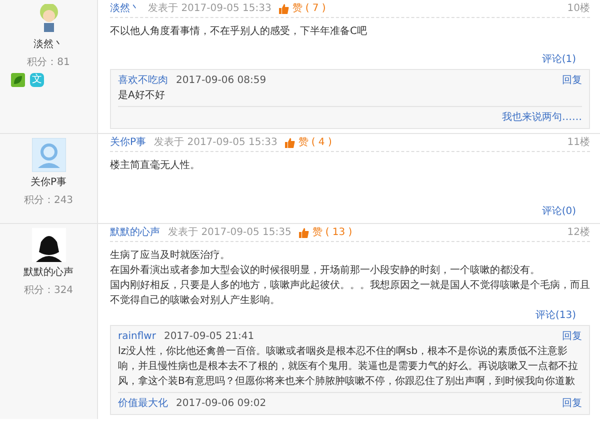 The image size is (600, 437). Describe the element at coordinates (48, 63) in the screenshot. I see `score-text: 积分：81` at that location.